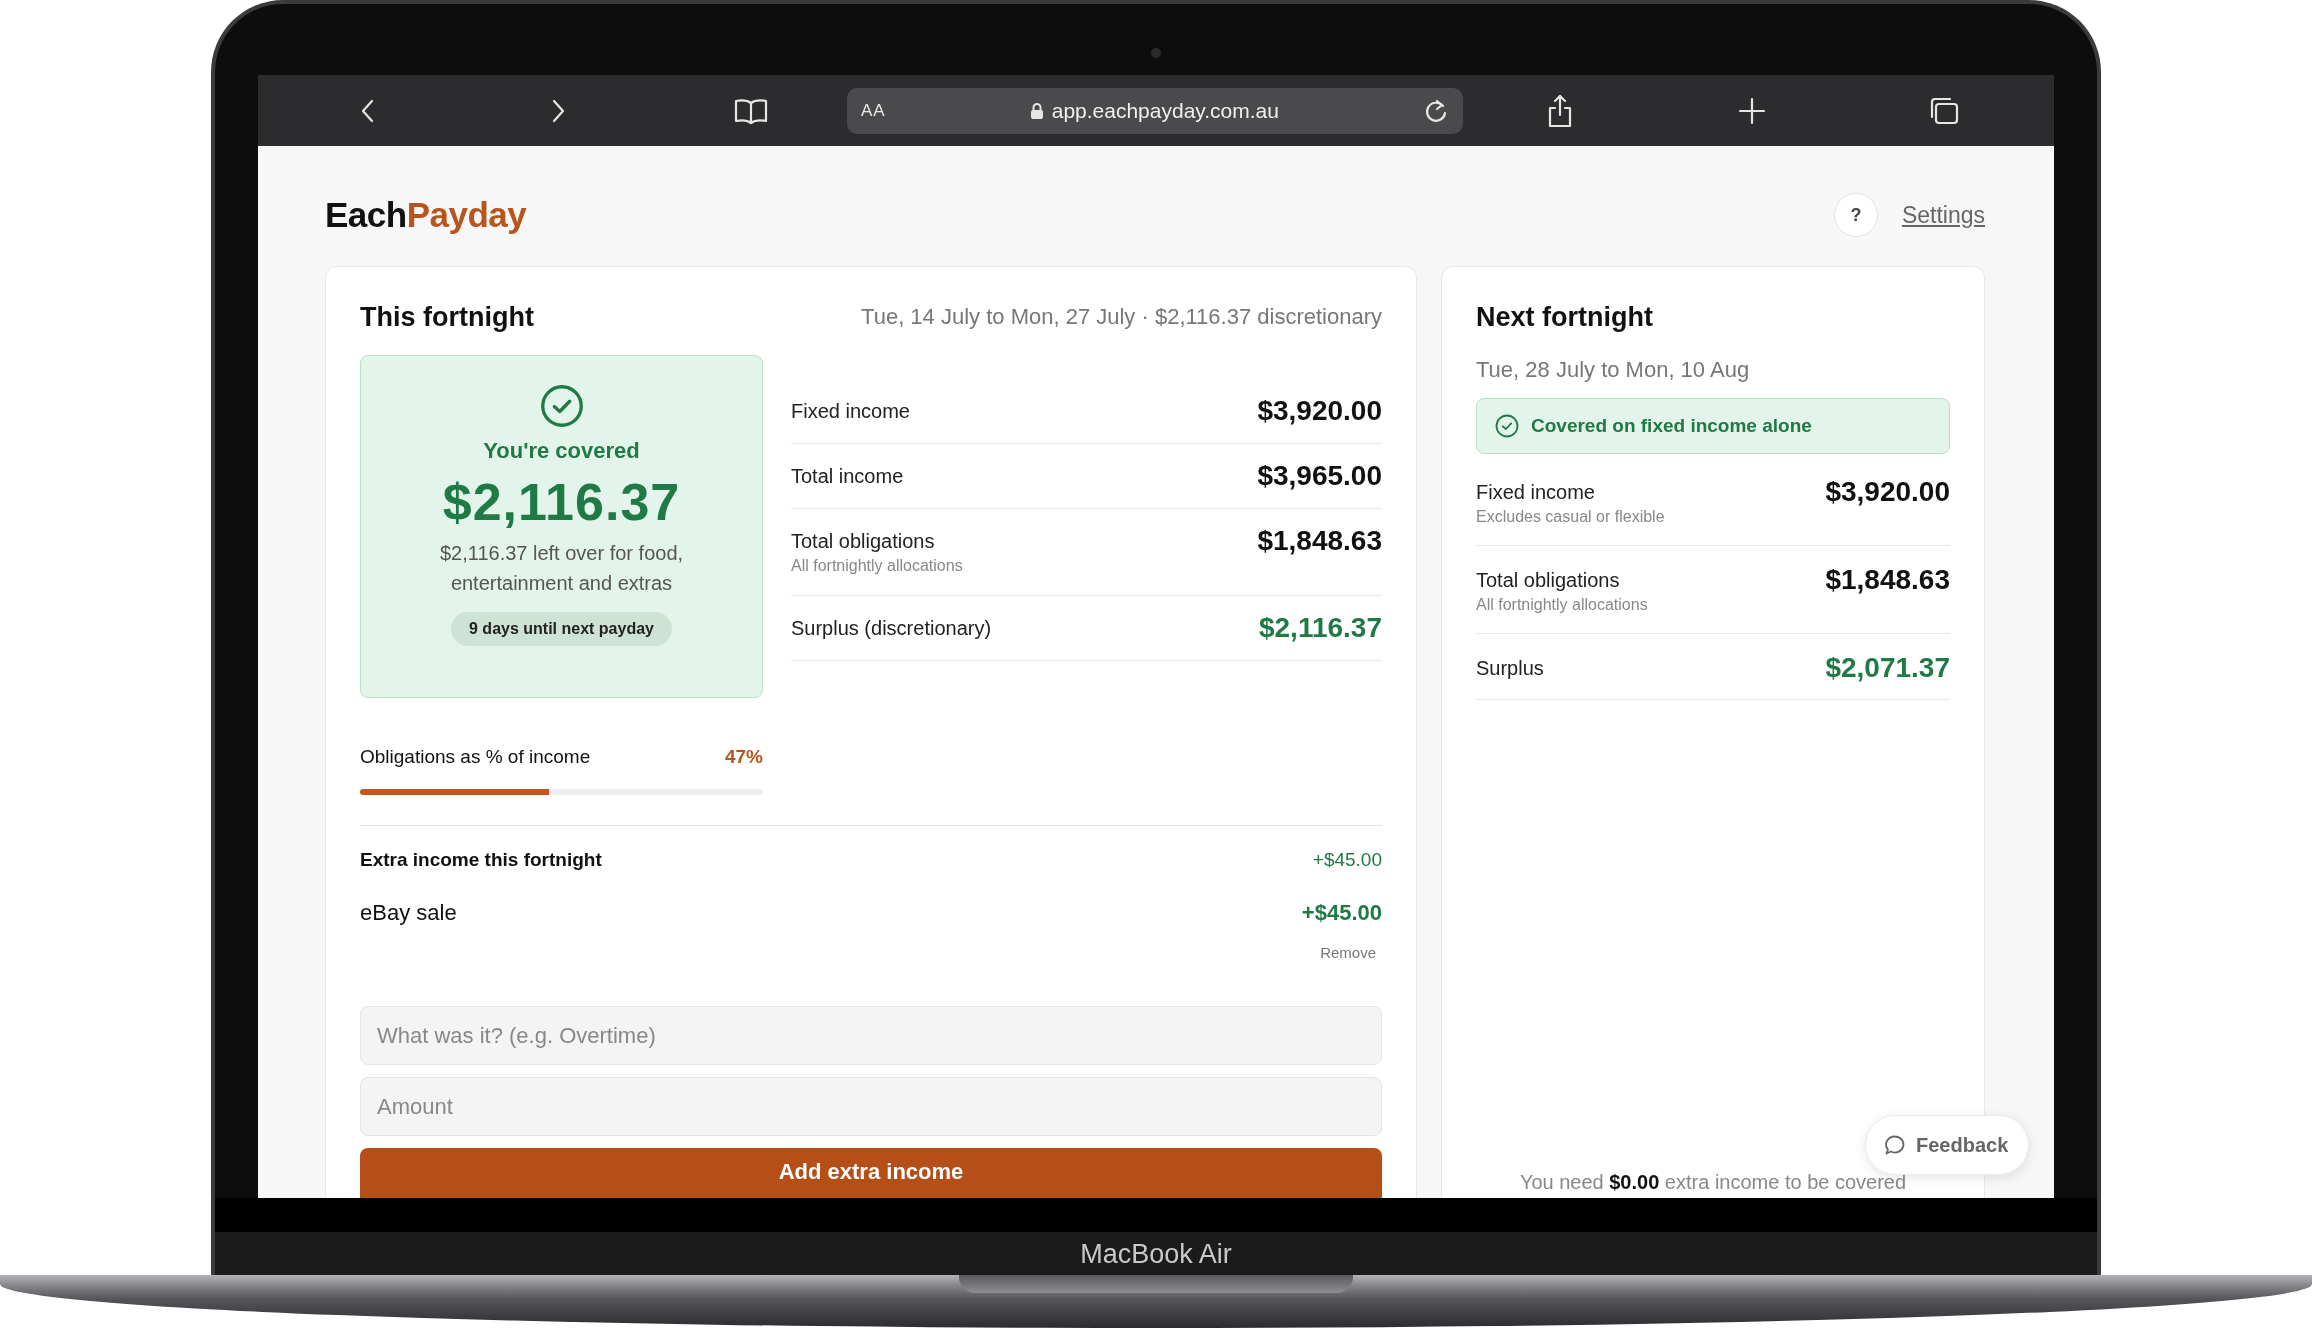 This screenshot has width=2312, height=1328. I want to click on feedback-button: Feedback, so click(1947, 1145).